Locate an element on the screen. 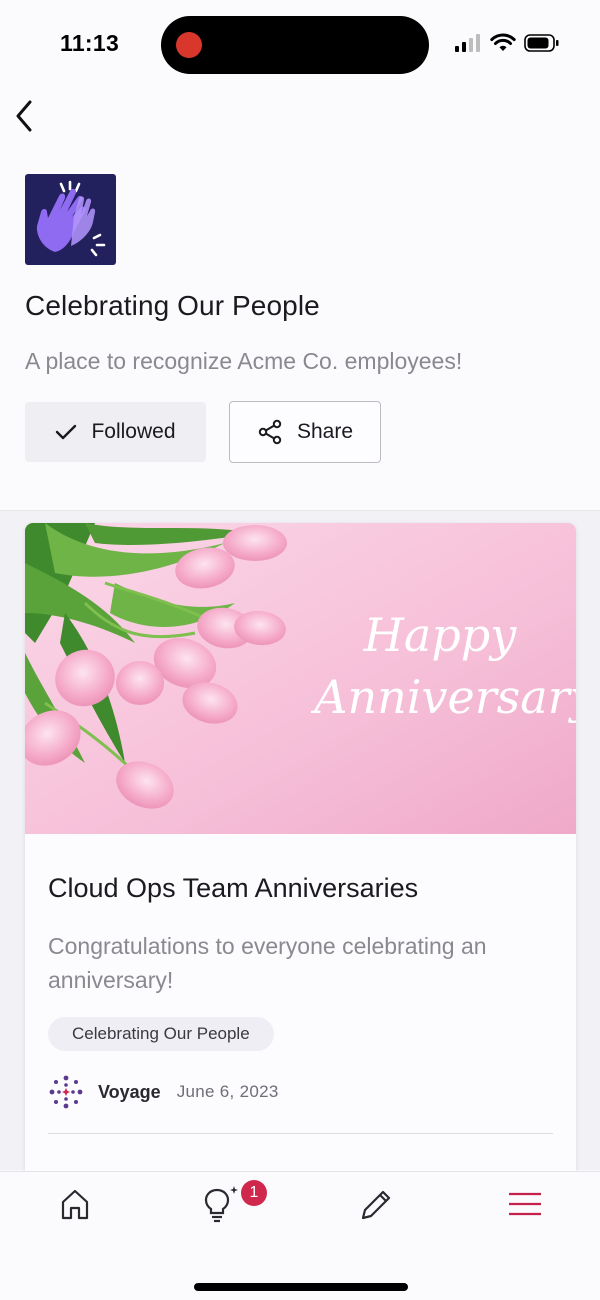 The image size is (600, 1300). recording-indicator is located at coordinates (189, 45).